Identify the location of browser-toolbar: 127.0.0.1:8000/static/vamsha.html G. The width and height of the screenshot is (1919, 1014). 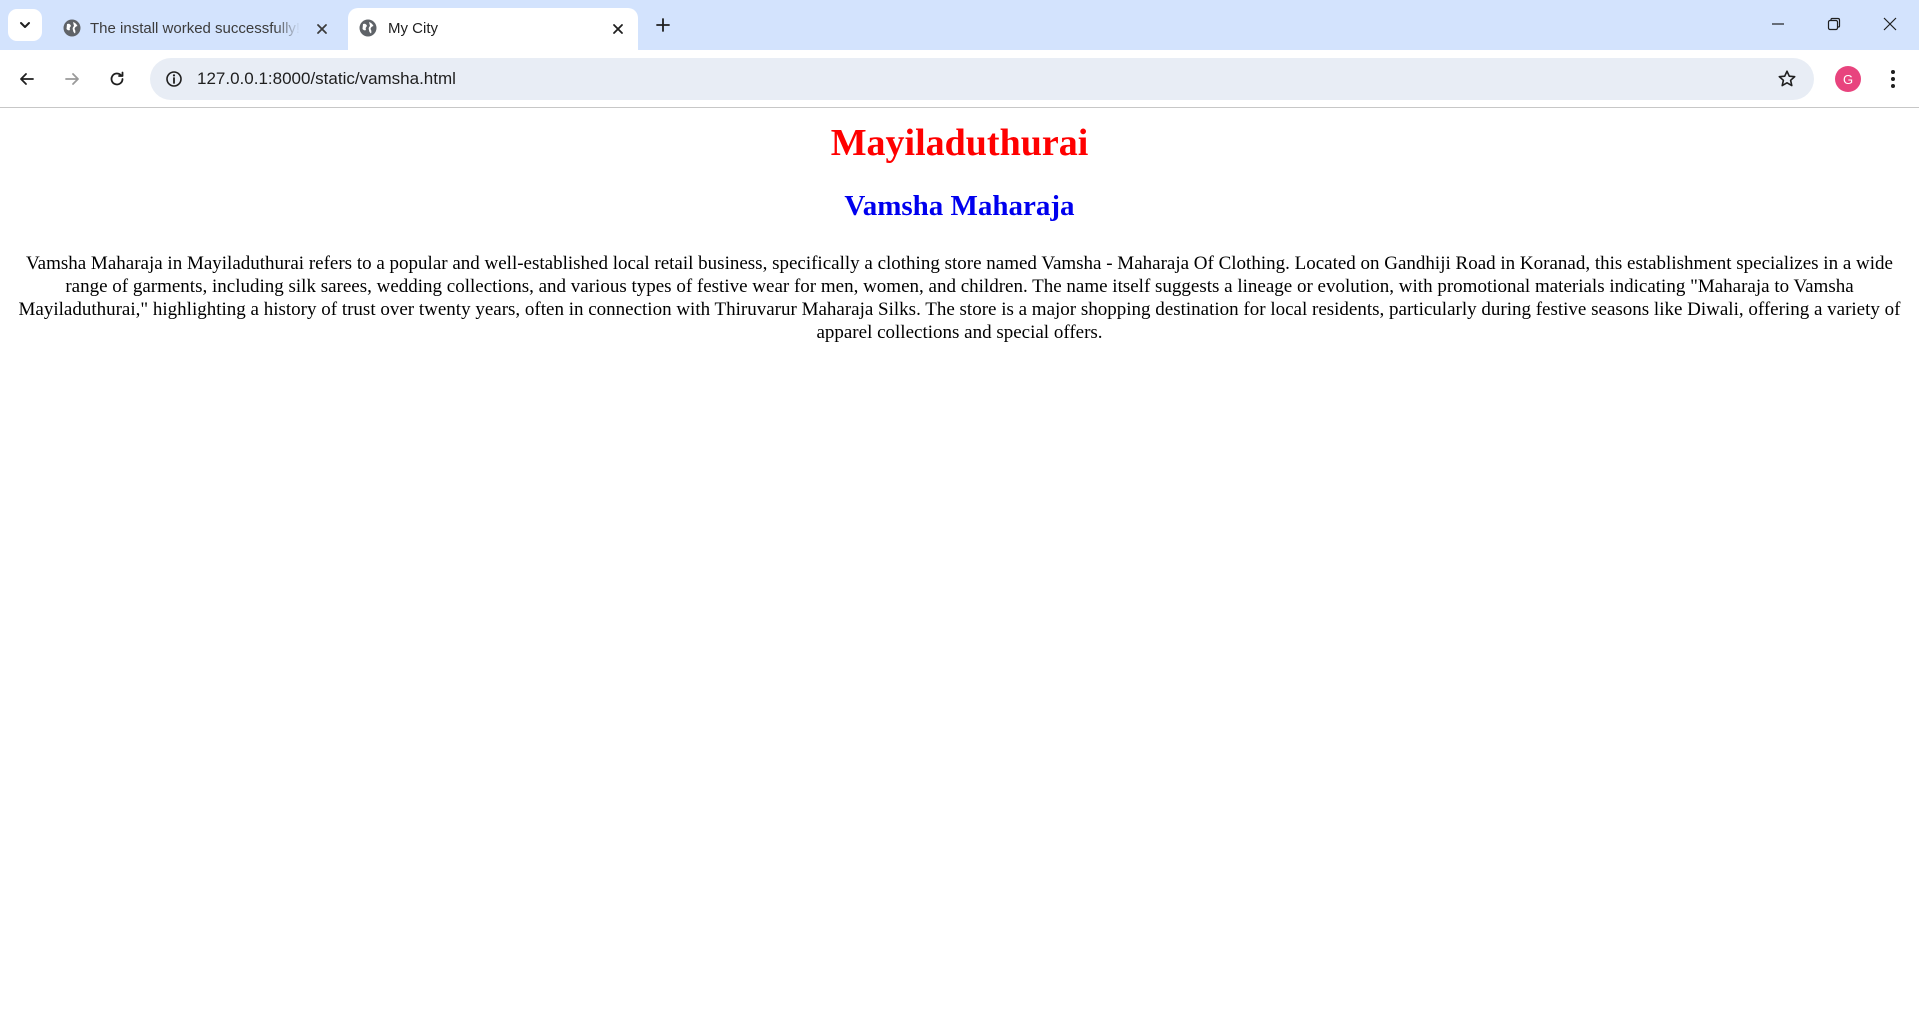
(959, 79).